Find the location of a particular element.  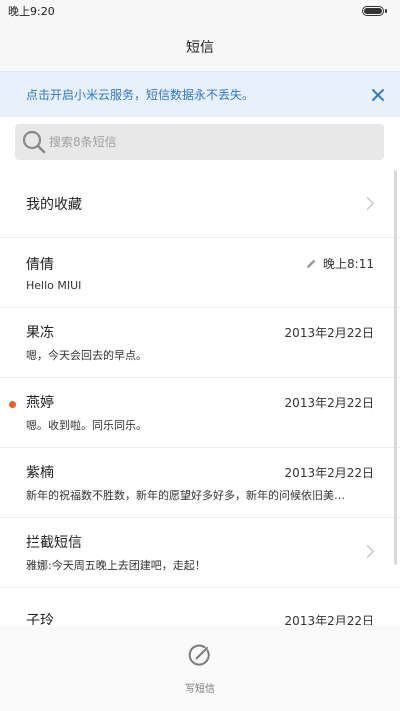

contact-name: 子玲 is located at coordinates (40, 619).